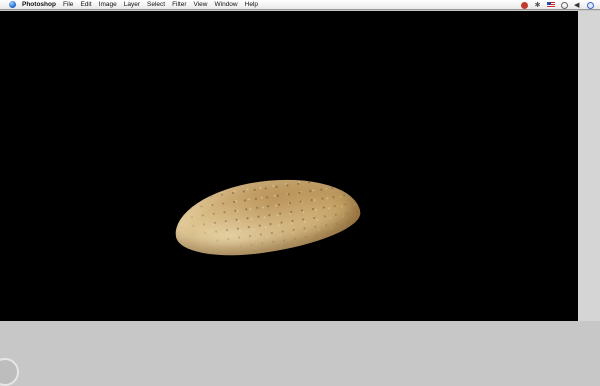 This screenshot has width=600, height=386. What do you see at coordinates (12, 4) in the screenshot?
I see `apple-menu-icon` at bounding box center [12, 4].